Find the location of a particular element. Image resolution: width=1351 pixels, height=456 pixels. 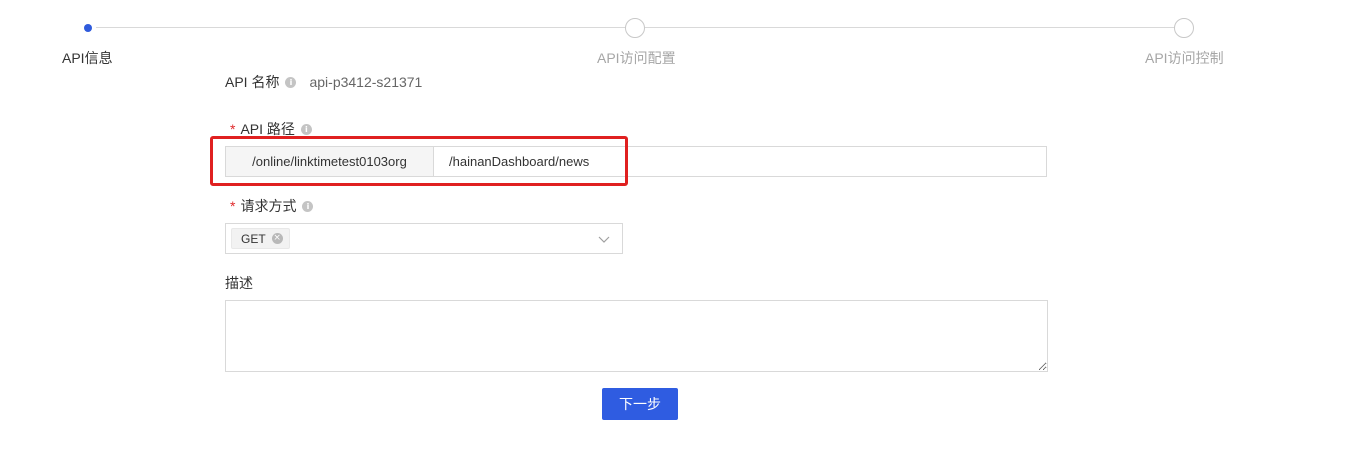

api-path-label-row: * API 路径 i is located at coordinates (268, 129).